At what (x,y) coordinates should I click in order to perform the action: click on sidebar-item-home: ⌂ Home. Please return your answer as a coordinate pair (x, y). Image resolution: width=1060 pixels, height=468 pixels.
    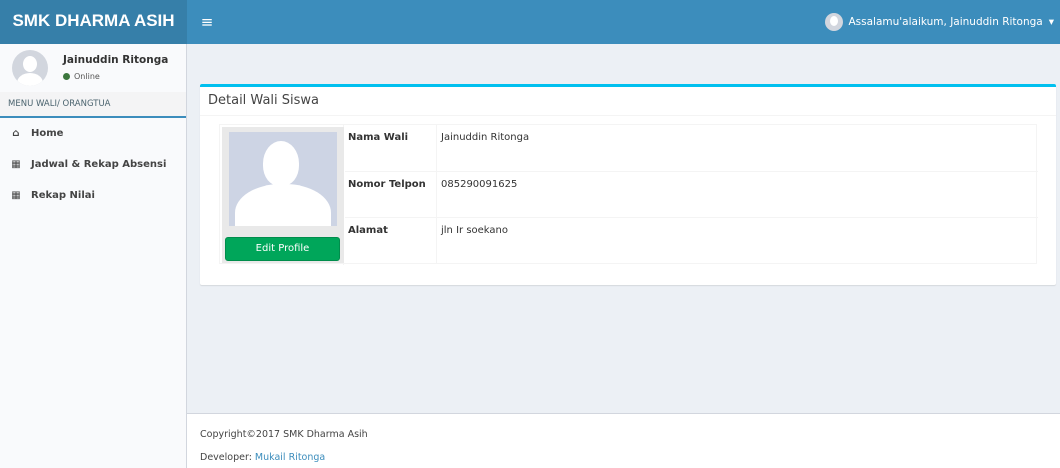
    Looking at the image, I should click on (93, 133).